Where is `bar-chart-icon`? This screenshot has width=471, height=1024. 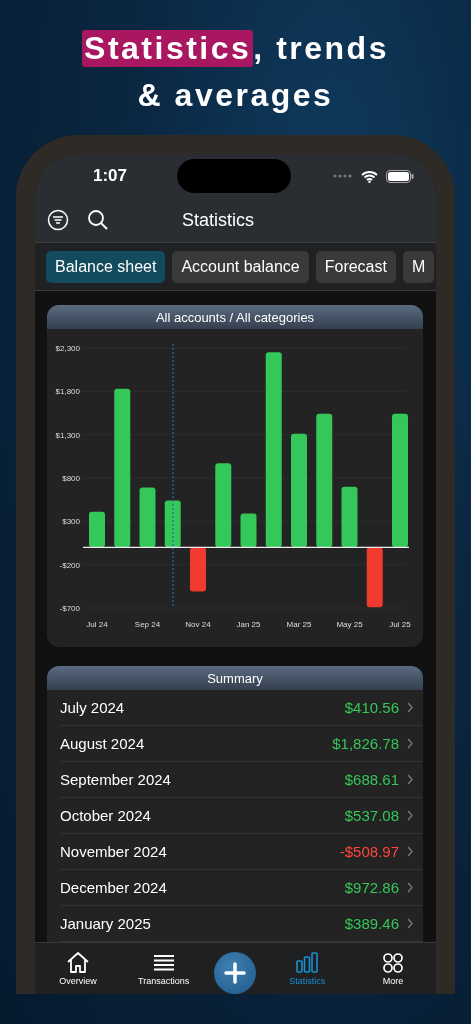
bar-chart-icon is located at coordinates (307, 962).